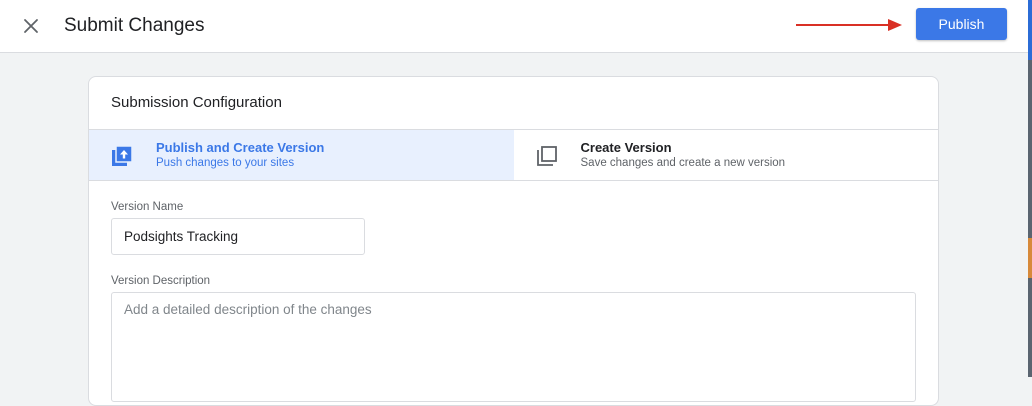 The image size is (1032, 406). What do you see at coordinates (134, 25) in the screenshot?
I see `page-title: Submit Changes` at bounding box center [134, 25].